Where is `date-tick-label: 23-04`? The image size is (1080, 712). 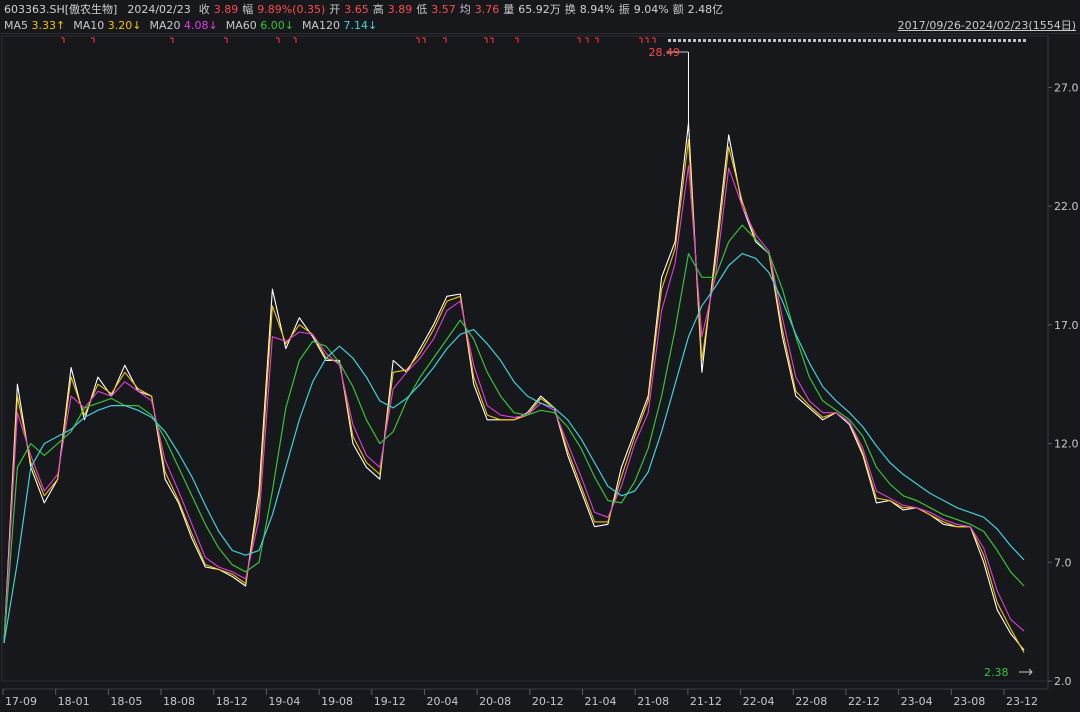
date-tick-label: 23-04 is located at coordinates (917, 701).